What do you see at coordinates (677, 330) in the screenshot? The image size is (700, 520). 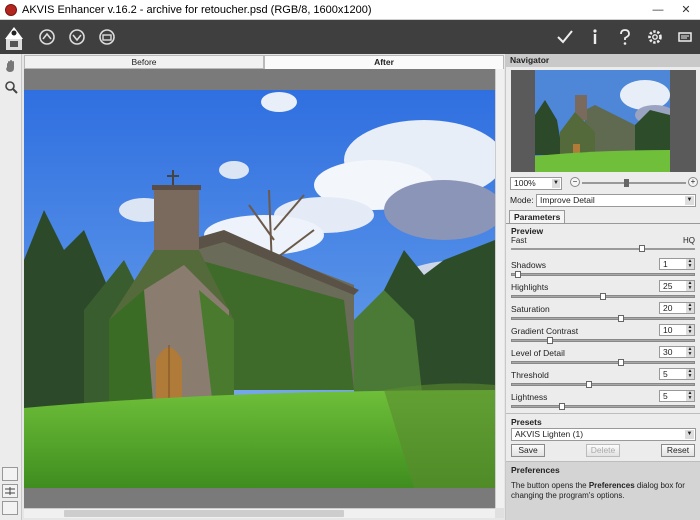 I see `param-value-field: 10 ▲ ▼` at bounding box center [677, 330].